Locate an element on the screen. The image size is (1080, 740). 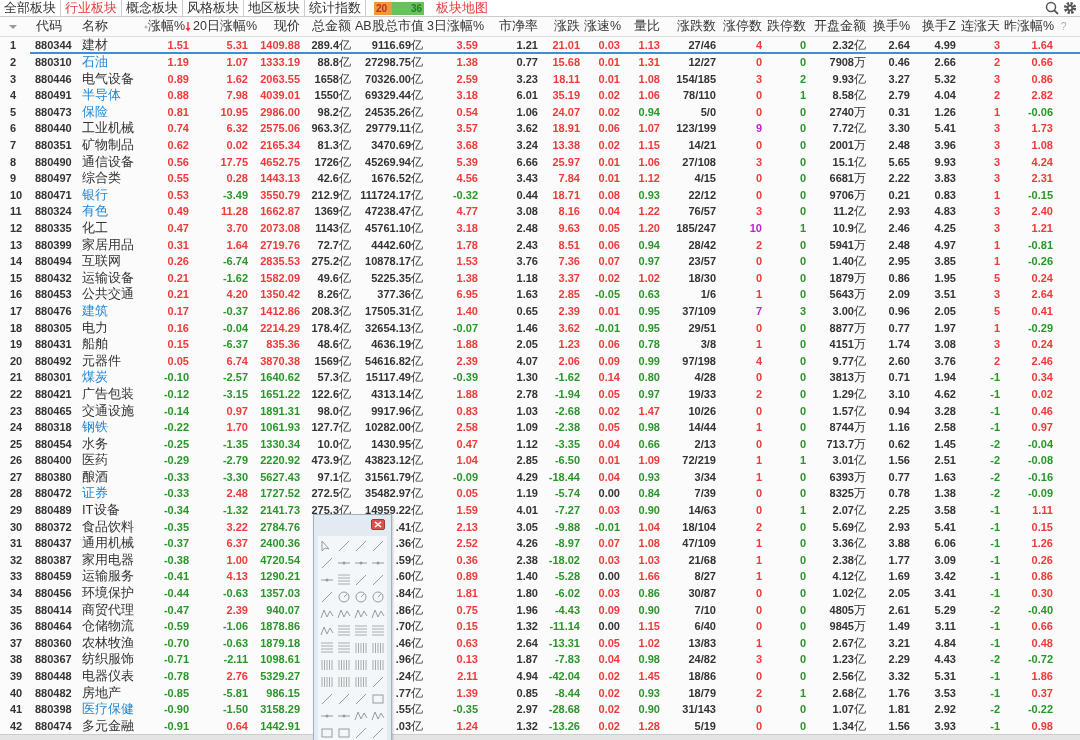
table-cell: 家居用品 is located at coordinates (113, 244).